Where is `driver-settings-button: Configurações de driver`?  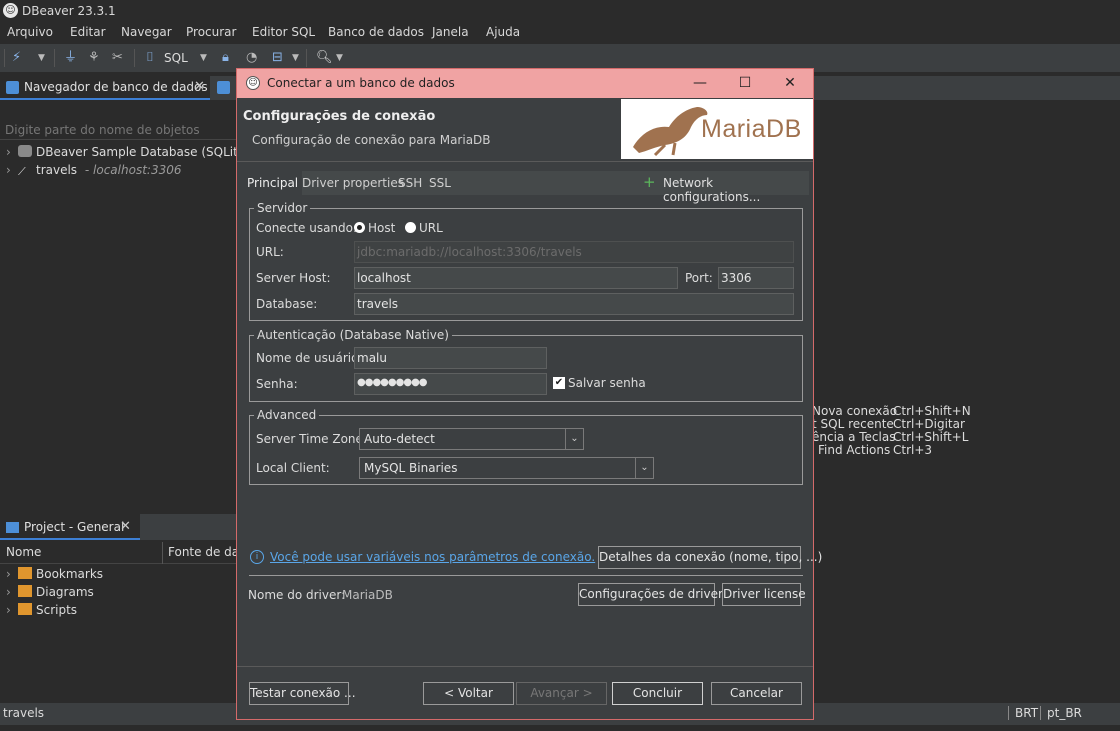
driver-settings-button: Configurações de driver is located at coordinates (650, 594).